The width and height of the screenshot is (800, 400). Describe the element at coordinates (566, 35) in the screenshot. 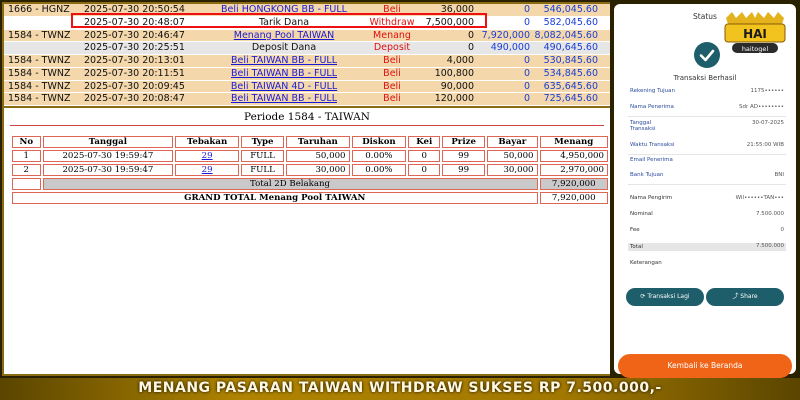

I see `transaction-balance: 8,082,045.60` at that location.